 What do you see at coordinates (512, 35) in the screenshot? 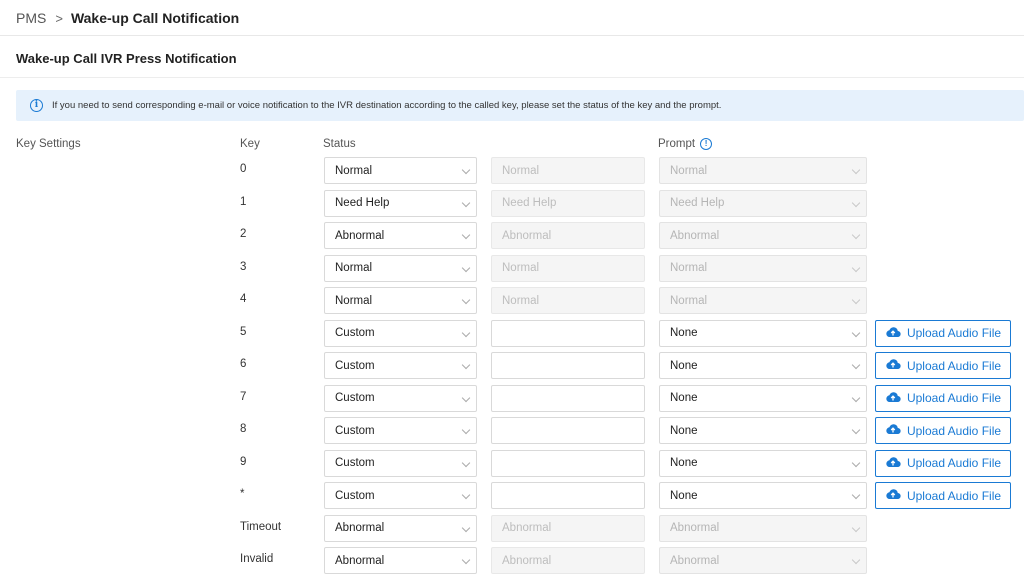
I see `header-divider` at bounding box center [512, 35].